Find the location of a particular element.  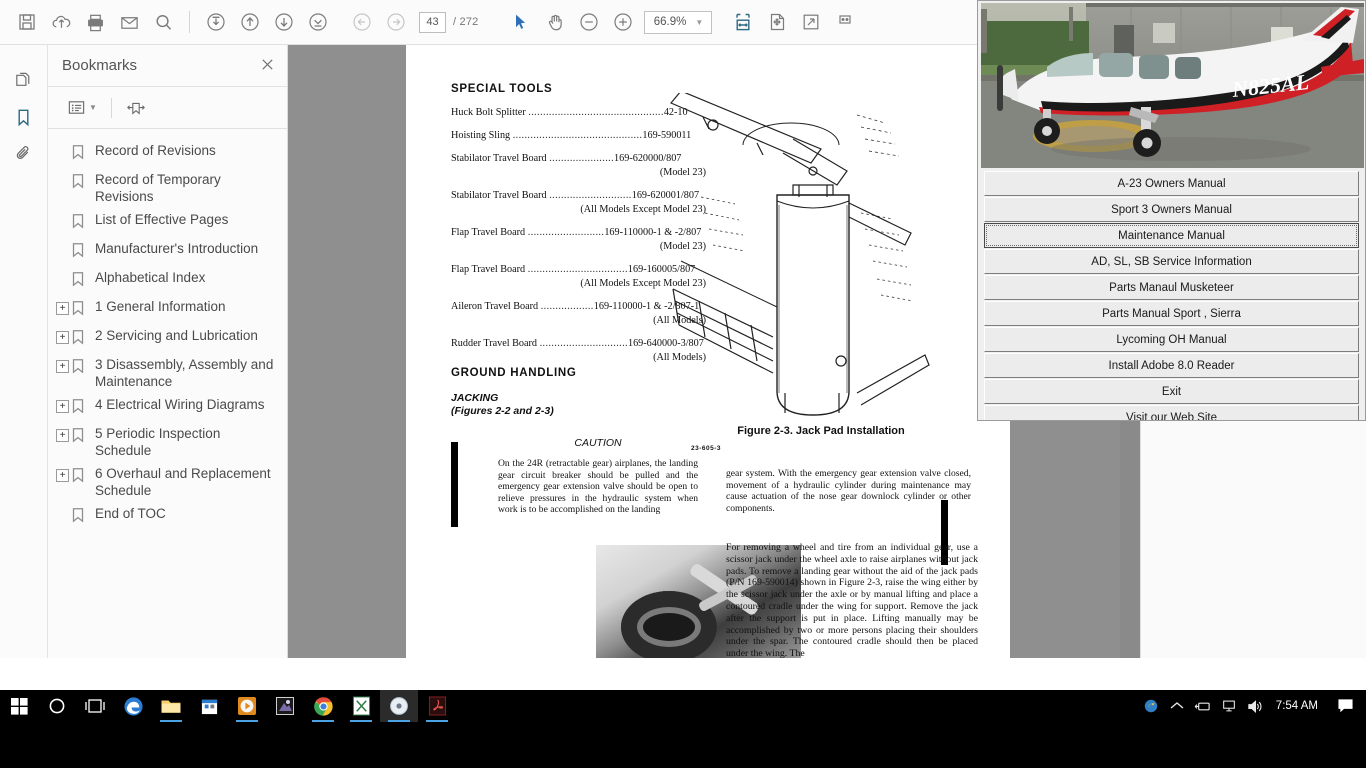

bookmarks-icon is located at coordinates (24, 117).